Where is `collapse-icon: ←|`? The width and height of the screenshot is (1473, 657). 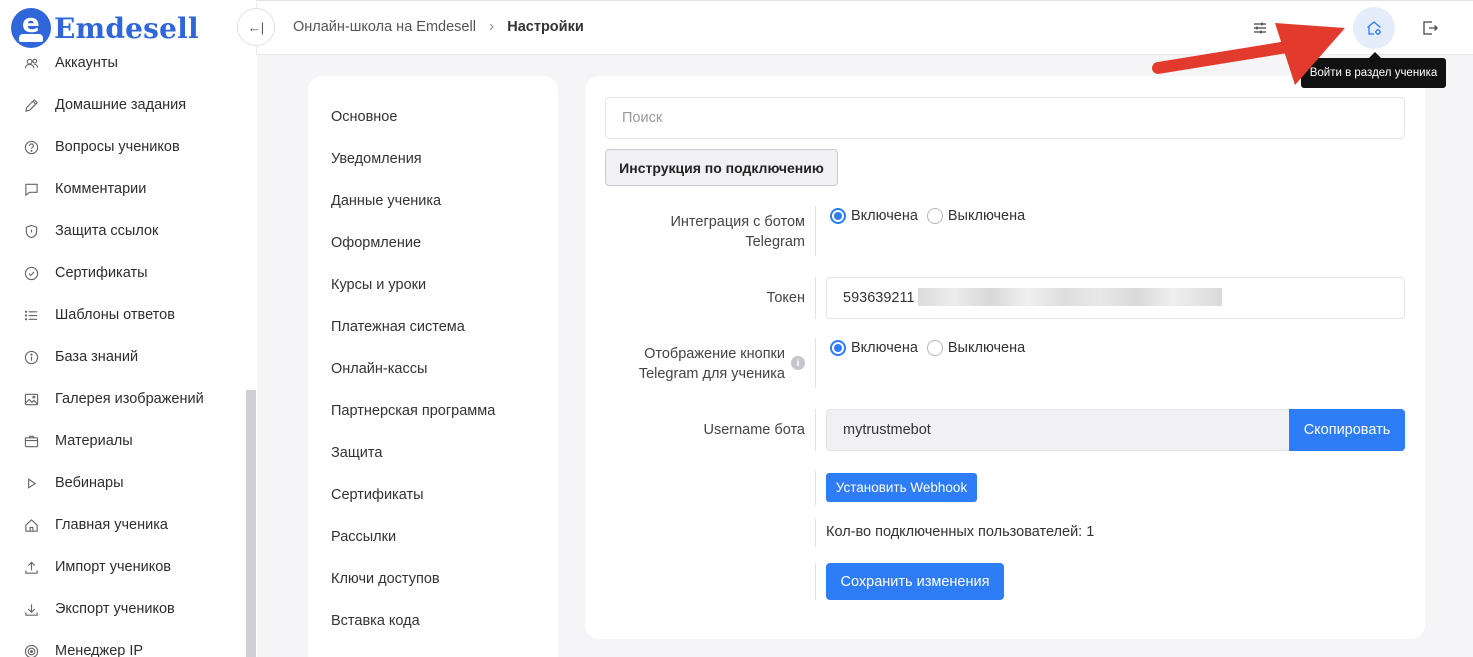 collapse-icon: ←| is located at coordinates (256, 27).